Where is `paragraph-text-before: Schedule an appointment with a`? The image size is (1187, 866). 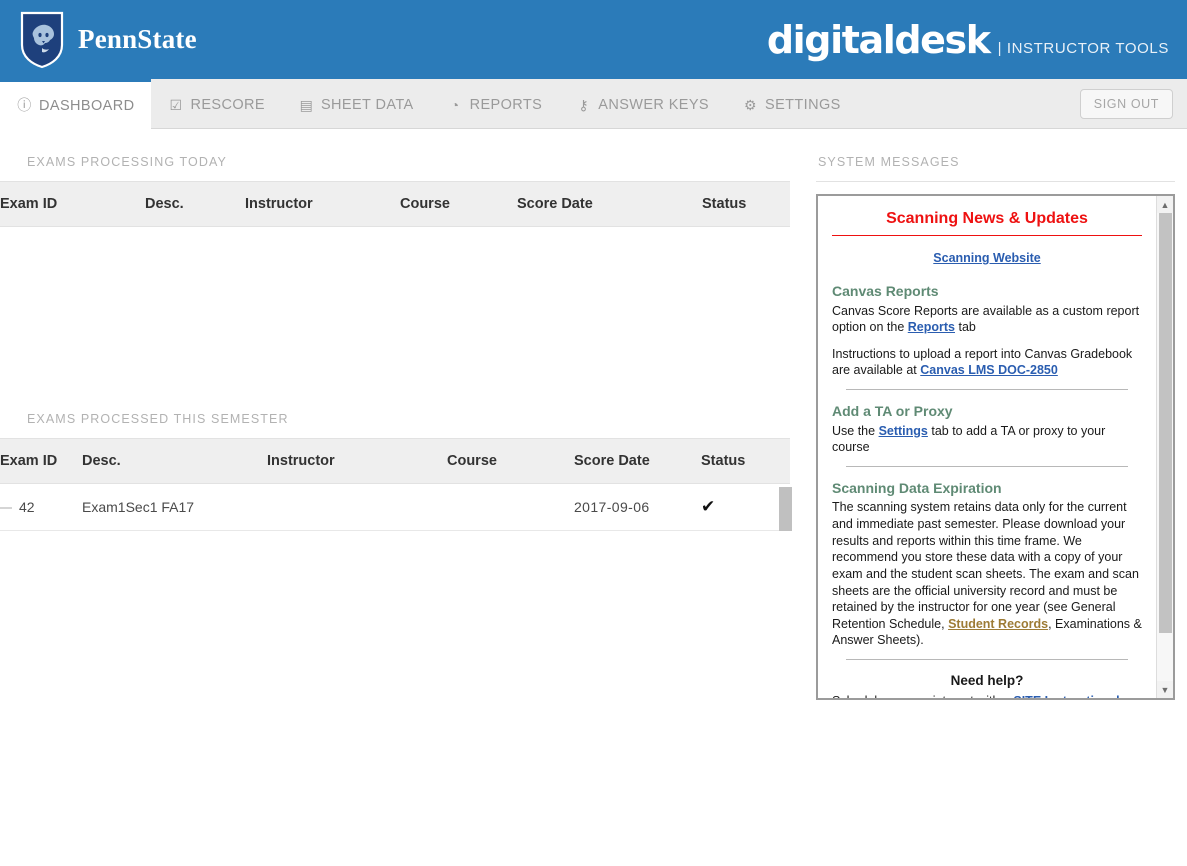 paragraph-text-before: Schedule an appointment with a is located at coordinates (922, 696).